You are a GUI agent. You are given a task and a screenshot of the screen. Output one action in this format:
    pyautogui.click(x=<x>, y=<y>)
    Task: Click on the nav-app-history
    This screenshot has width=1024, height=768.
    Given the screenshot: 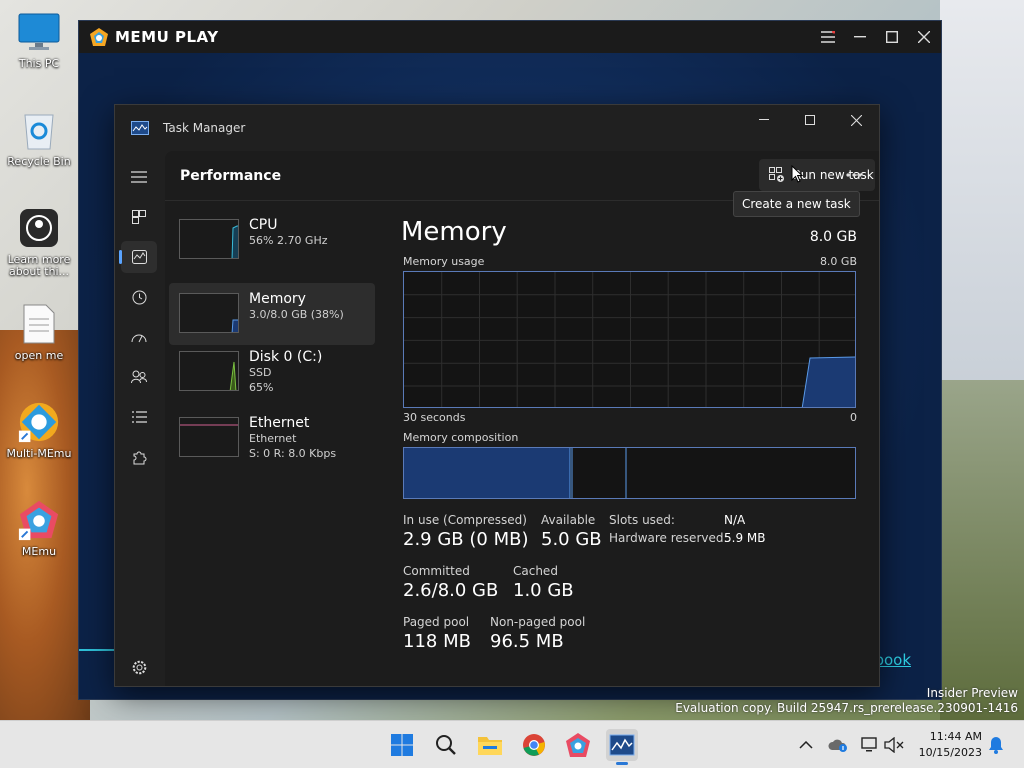 What is the action you would take?
    pyautogui.click(x=139, y=297)
    